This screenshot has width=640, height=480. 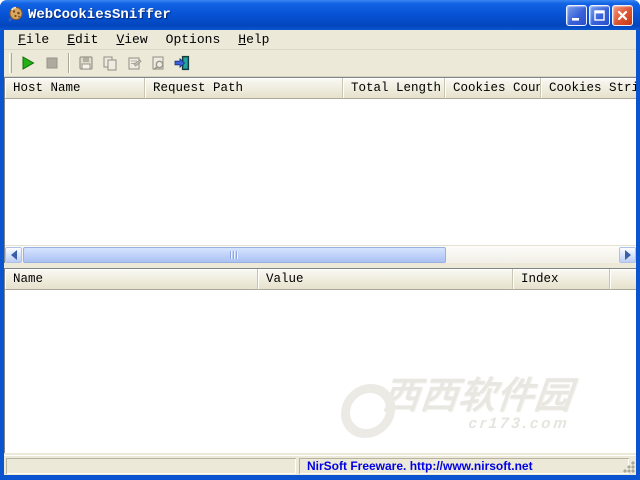 What do you see at coordinates (320, 63) in the screenshot?
I see `toolbar` at bounding box center [320, 63].